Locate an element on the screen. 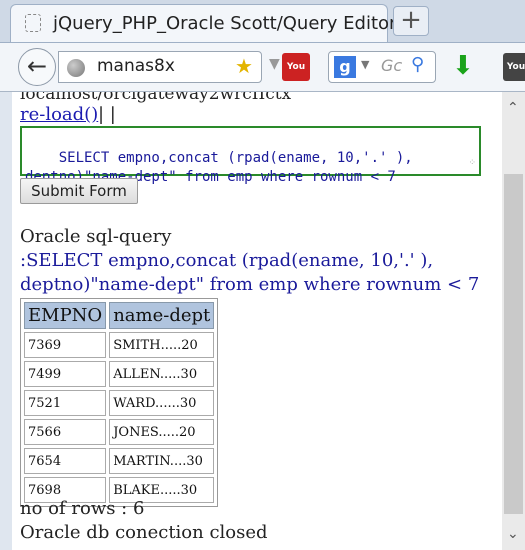 The height and width of the screenshot is (550, 525). table-row: 7566 JONES.....20 is located at coordinates (119, 432).